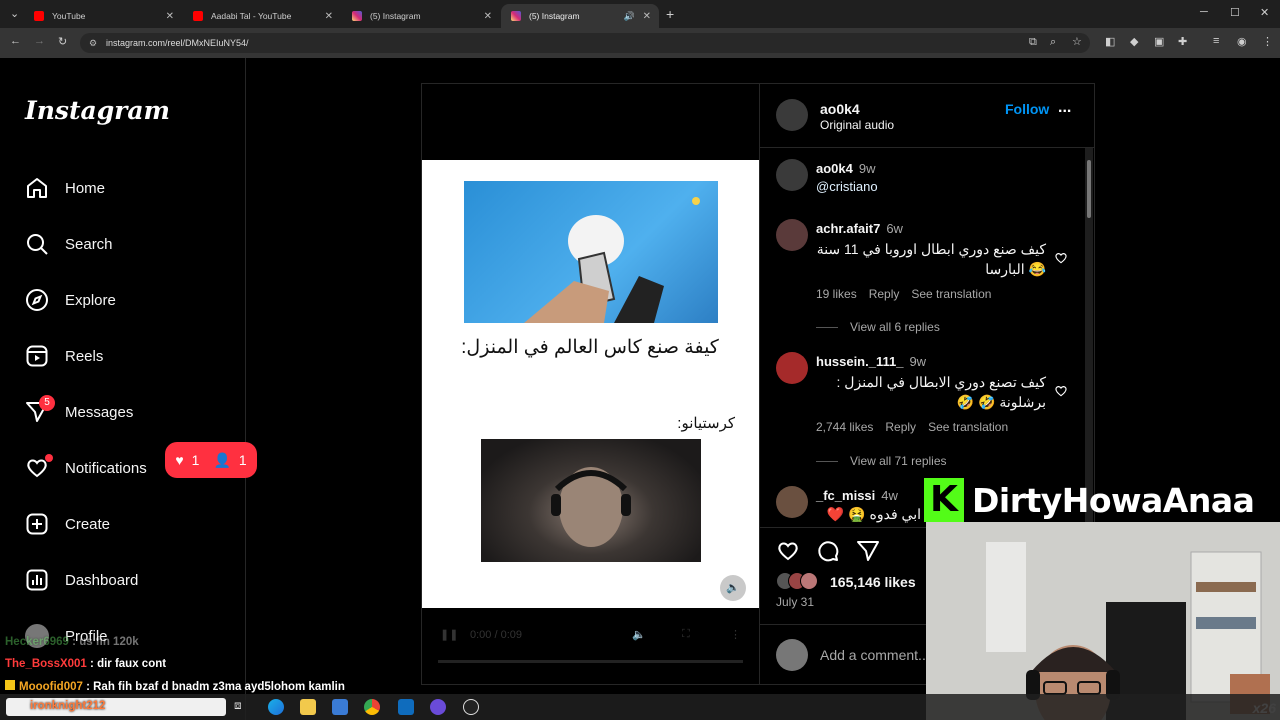 The height and width of the screenshot is (720, 1280). I want to click on comment-time: 9w, so click(918, 361).